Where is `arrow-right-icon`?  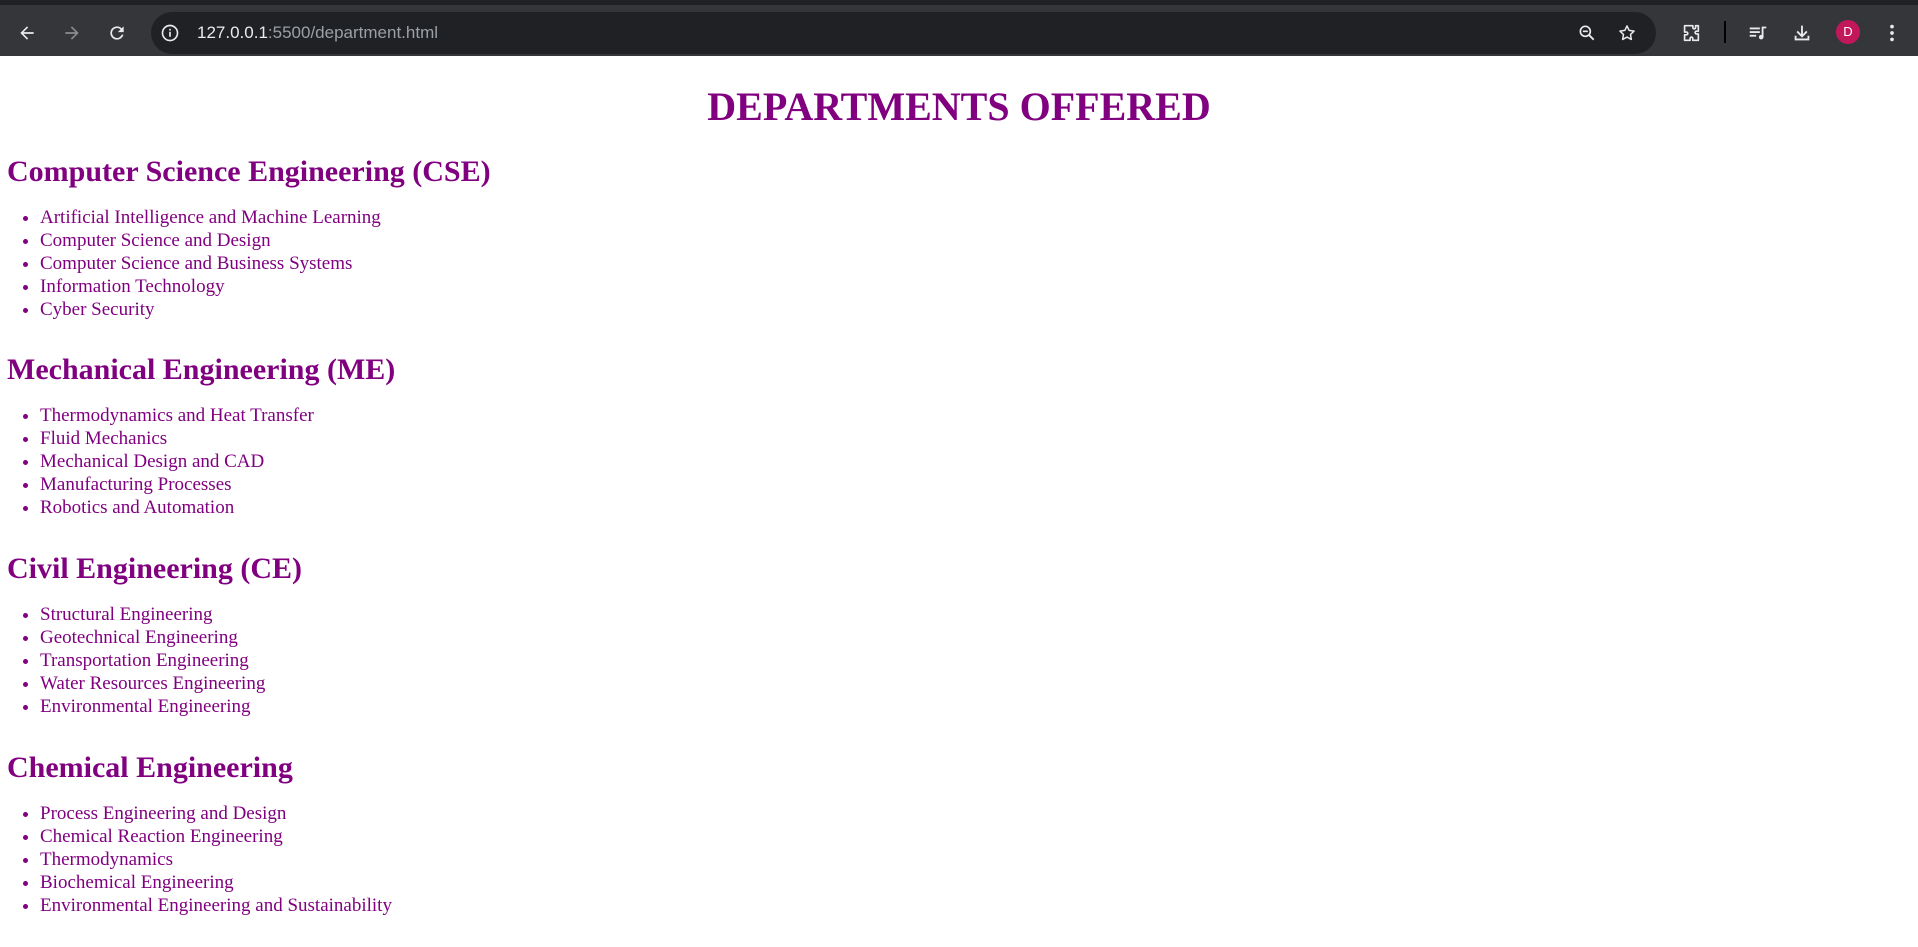
arrow-right-icon is located at coordinates (72, 33).